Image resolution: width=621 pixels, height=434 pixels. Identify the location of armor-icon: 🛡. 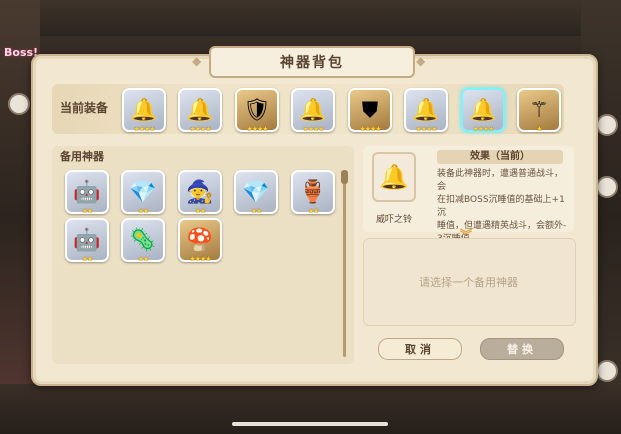
(257, 110).